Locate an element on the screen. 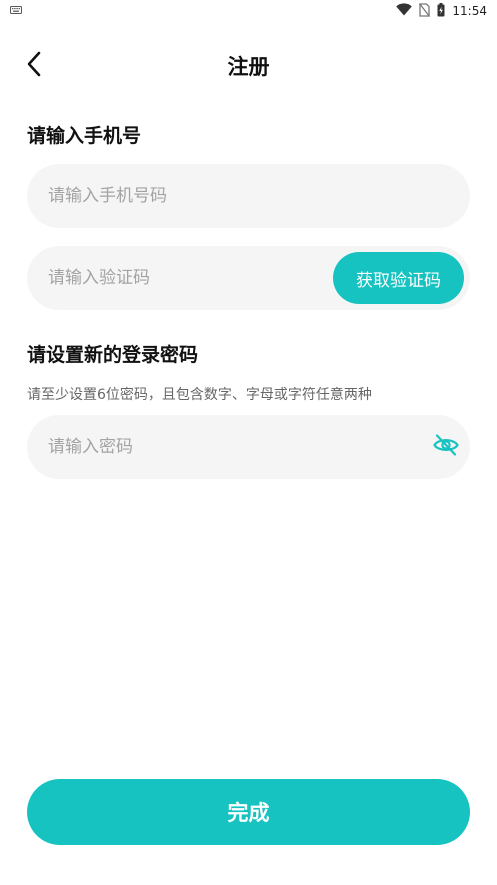 The height and width of the screenshot is (885, 497). status-bar-left is located at coordinates (16, 11).